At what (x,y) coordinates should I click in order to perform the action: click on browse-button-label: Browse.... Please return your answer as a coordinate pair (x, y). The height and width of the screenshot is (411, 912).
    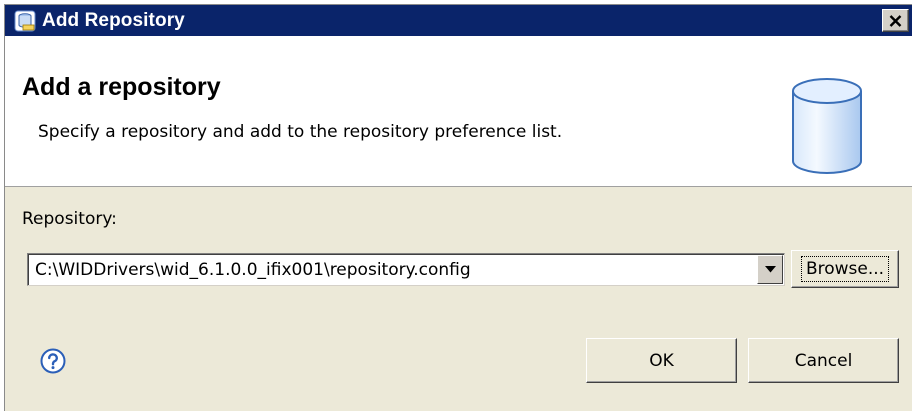
    Looking at the image, I should click on (845, 269).